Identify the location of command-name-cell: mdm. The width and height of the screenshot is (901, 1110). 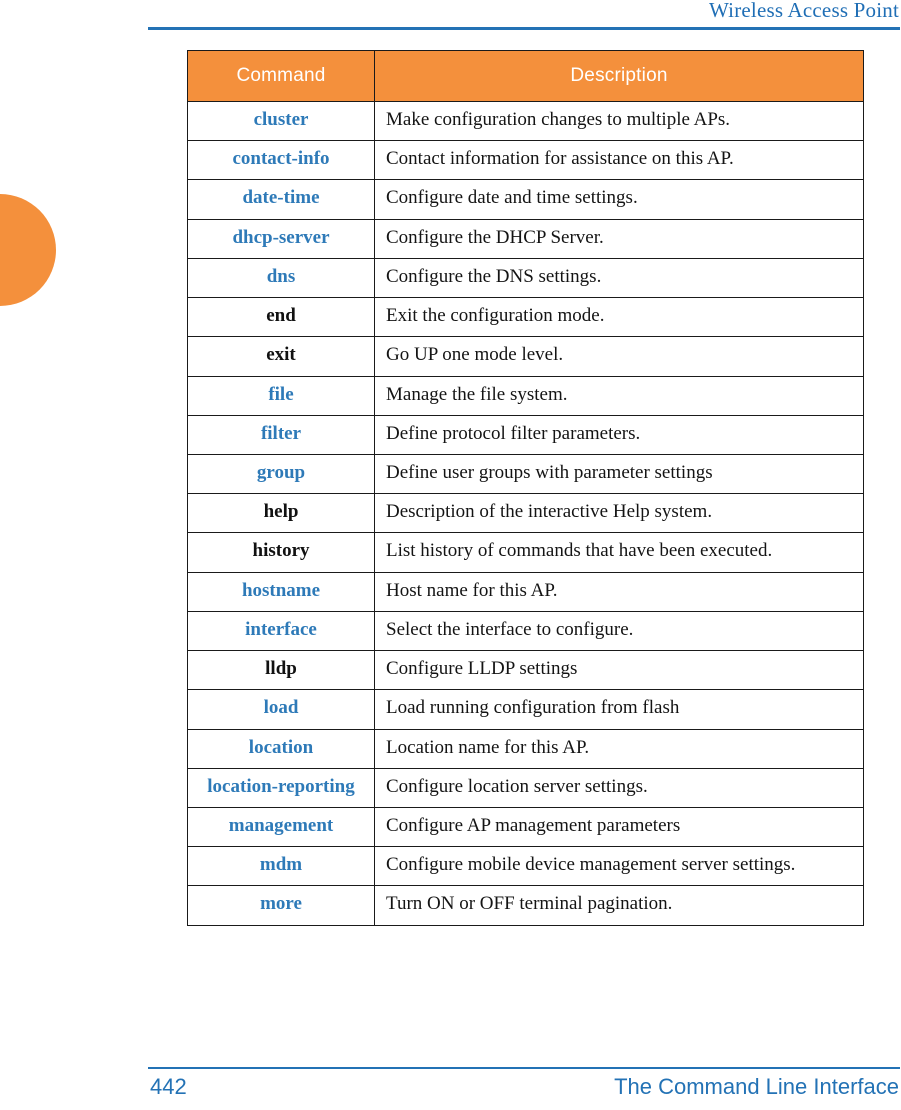
(281, 866).